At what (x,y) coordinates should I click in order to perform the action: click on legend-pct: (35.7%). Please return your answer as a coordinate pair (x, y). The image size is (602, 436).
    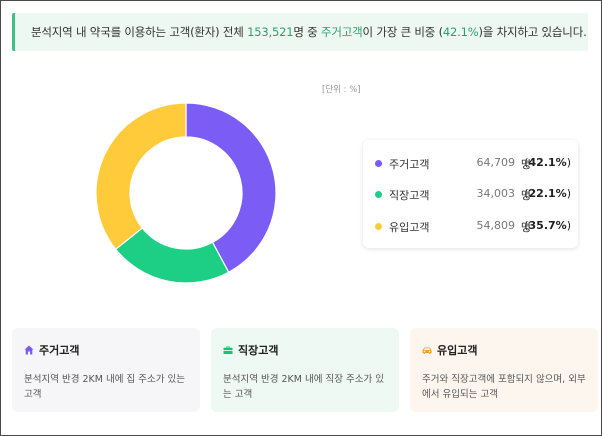
    Looking at the image, I should click on (547, 225).